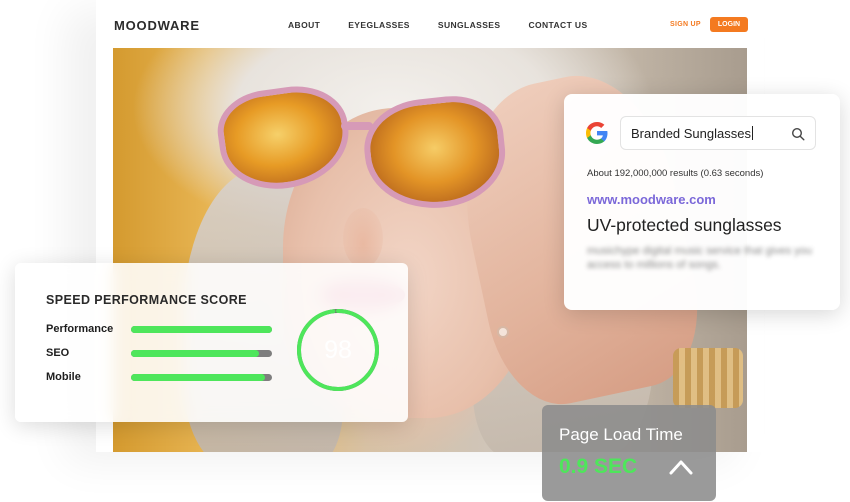  Describe the element at coordinates (63, 377) in the screenshot. I see `metric-label-mobile: Mobile` at that location.